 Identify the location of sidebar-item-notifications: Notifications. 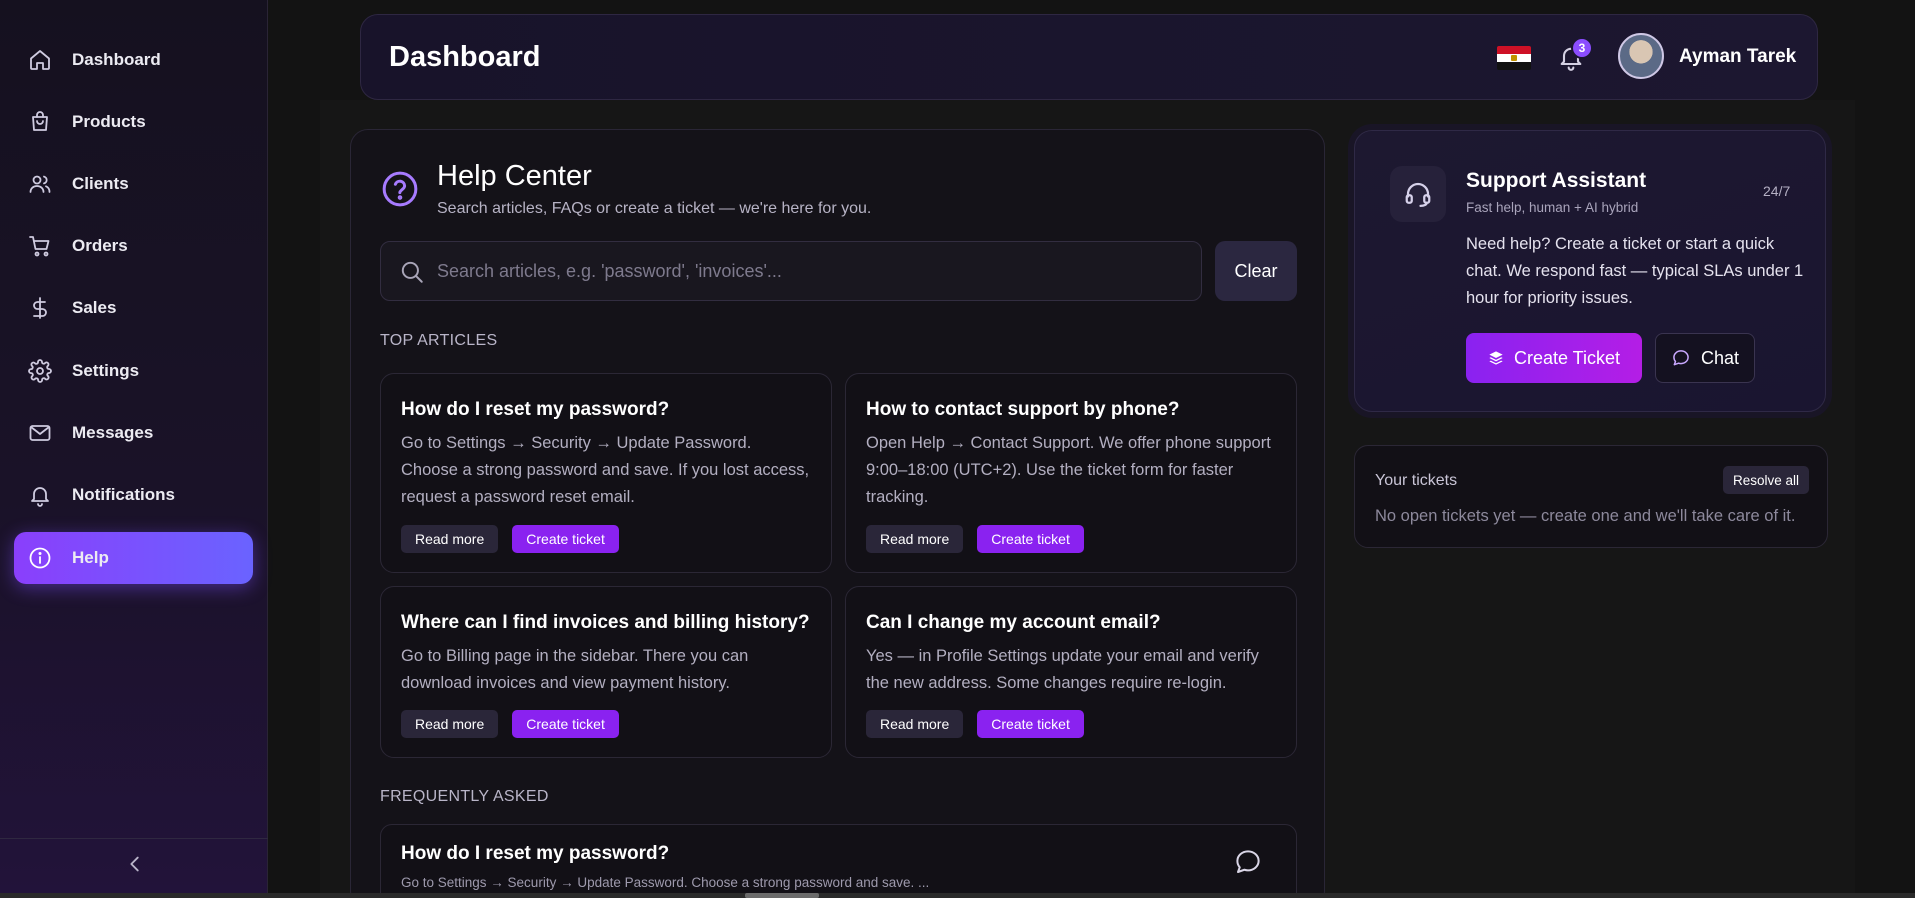
(133, 495).